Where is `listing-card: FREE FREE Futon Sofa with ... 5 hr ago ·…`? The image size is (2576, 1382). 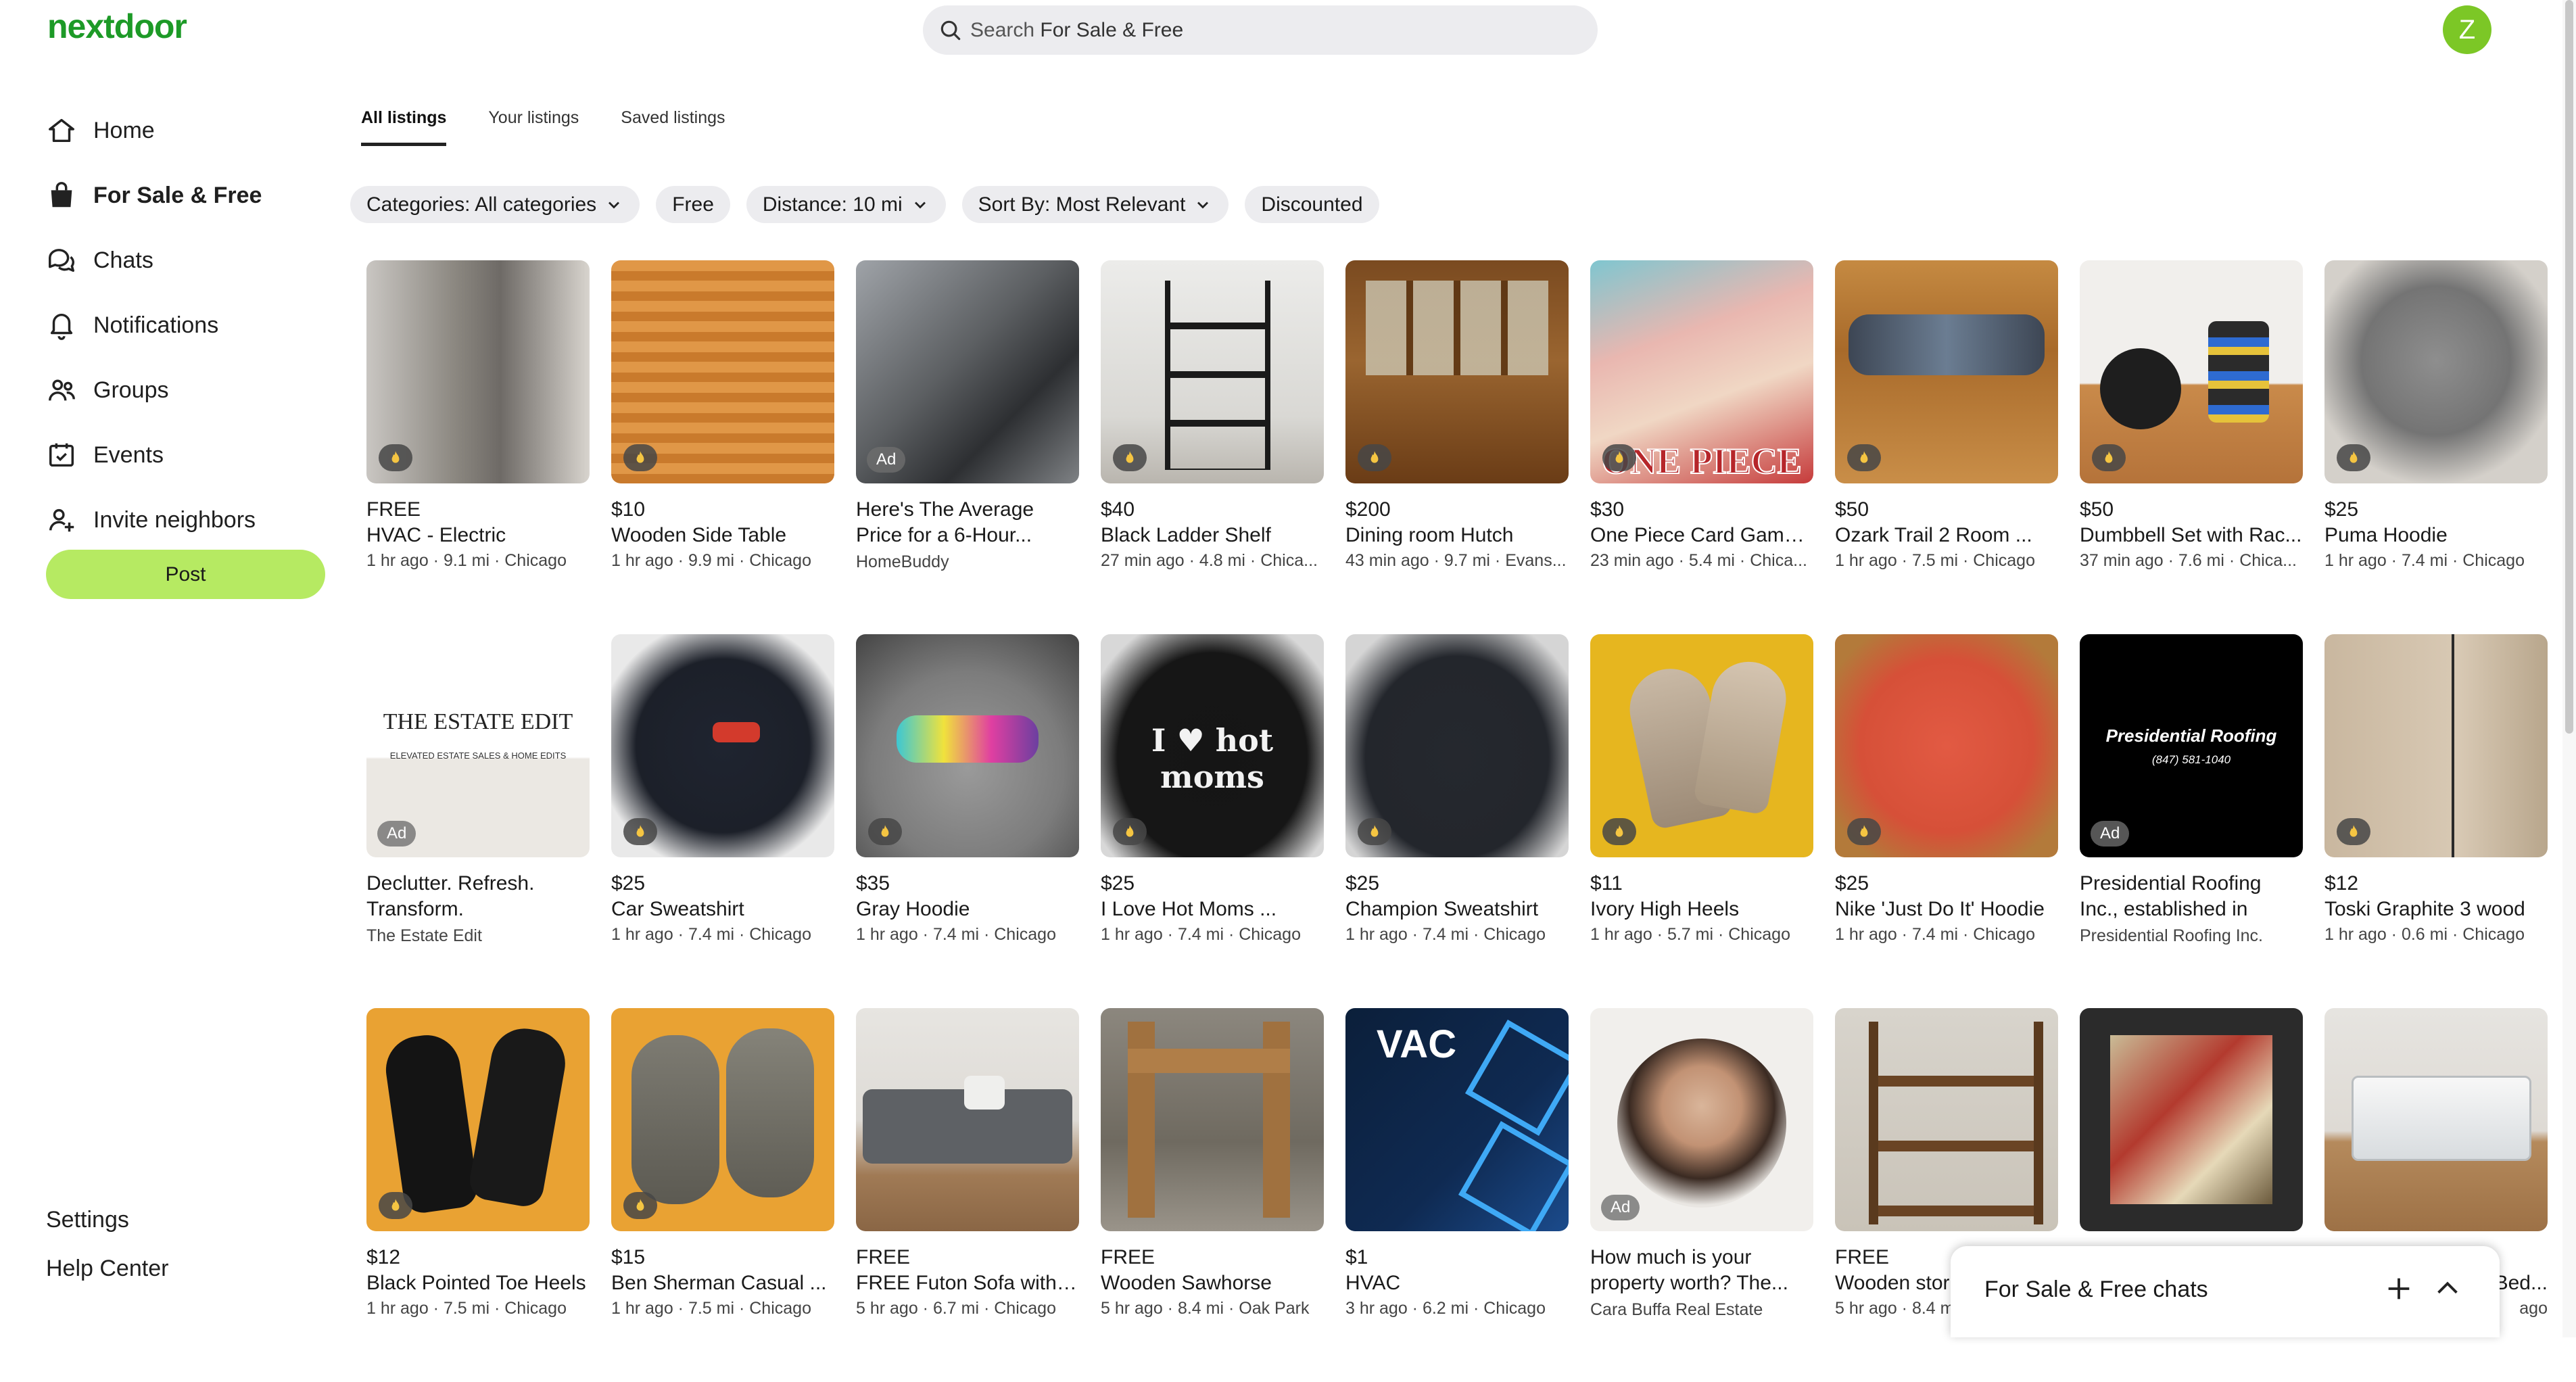 listing-card: FREE FREE Futon Sofa with ... 5 hr ago ·… is located at coordinates (967, 1195).